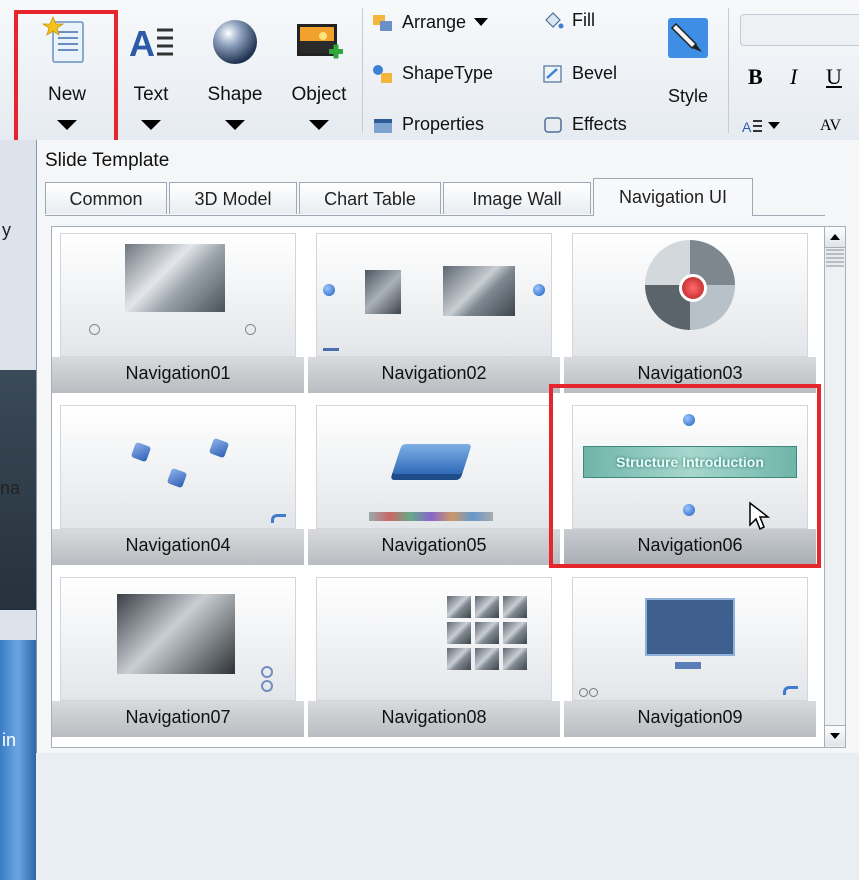 The image size is (859, 880). I want to click on properties-label: Properties, so click(443, 124).